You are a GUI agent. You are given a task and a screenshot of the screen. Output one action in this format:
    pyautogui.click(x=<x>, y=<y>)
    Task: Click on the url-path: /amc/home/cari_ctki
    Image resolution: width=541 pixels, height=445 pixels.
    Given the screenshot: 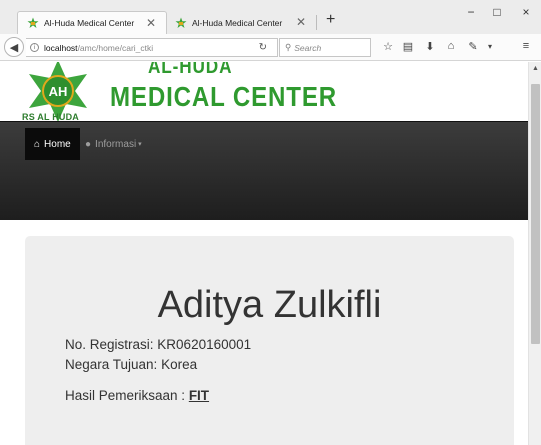 What is the action you would take?
    pyautogui.click(x=115, y=47)
    